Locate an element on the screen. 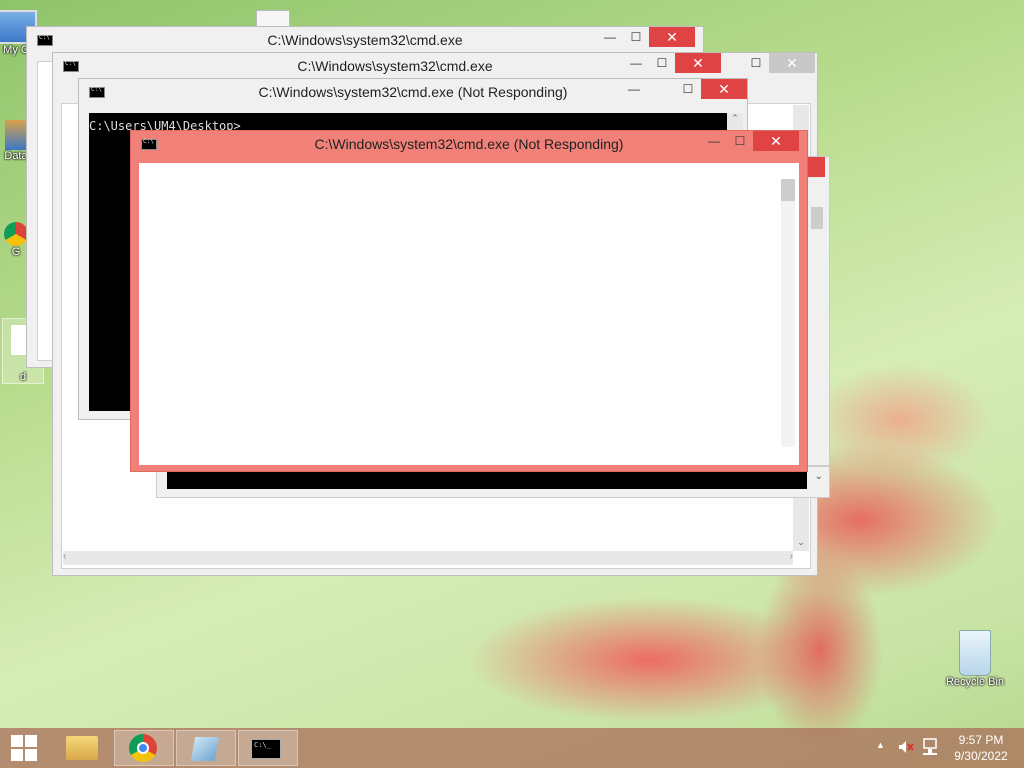 This screenshot has height=768, width=1024. notepad-icon is located at coordinates (205, 749).